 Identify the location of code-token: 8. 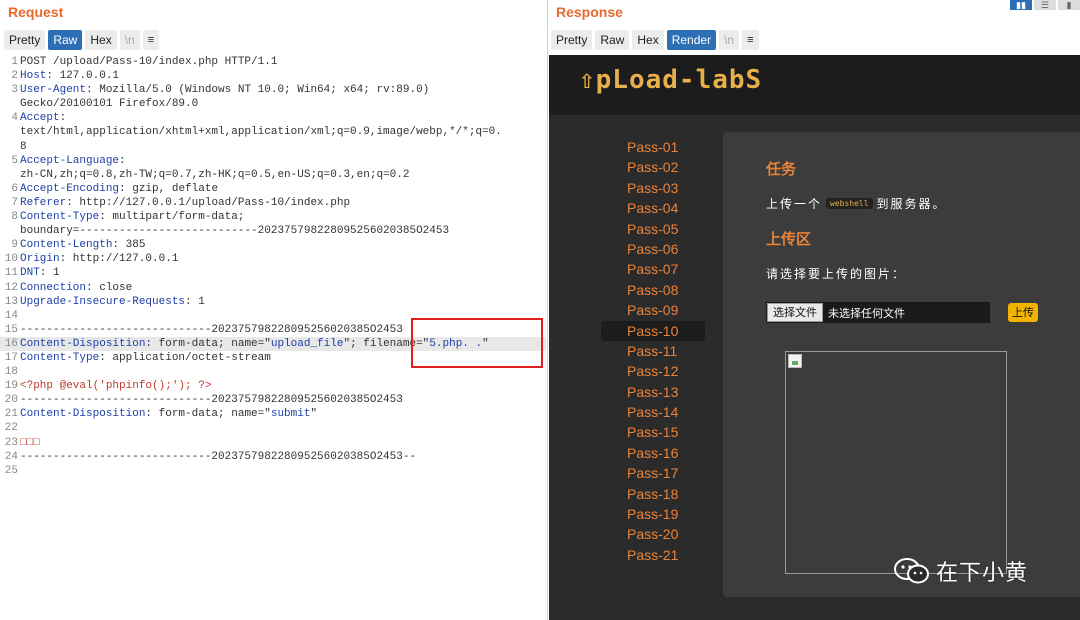
(23, 146).